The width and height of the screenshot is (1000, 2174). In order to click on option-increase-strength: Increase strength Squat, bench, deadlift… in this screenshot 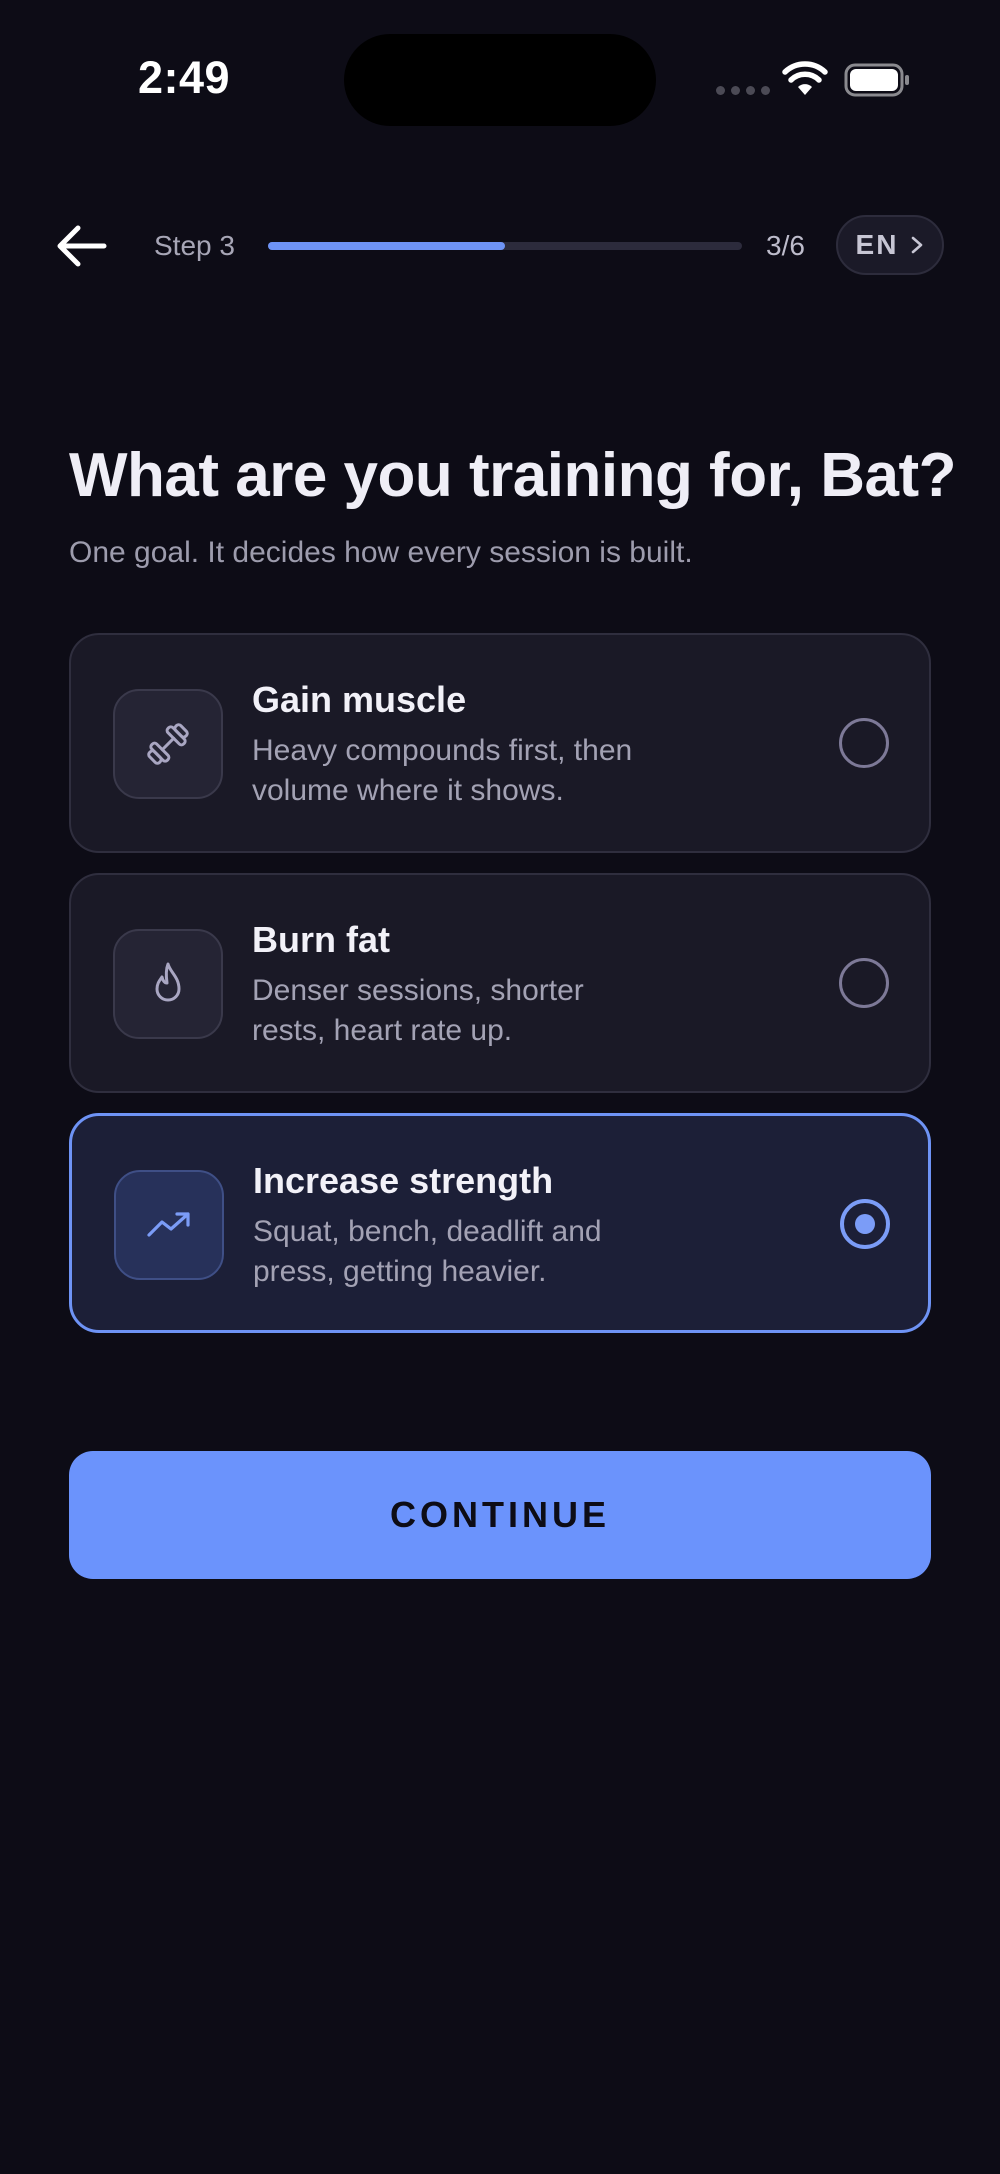, I will do `click(500, 1223)`.